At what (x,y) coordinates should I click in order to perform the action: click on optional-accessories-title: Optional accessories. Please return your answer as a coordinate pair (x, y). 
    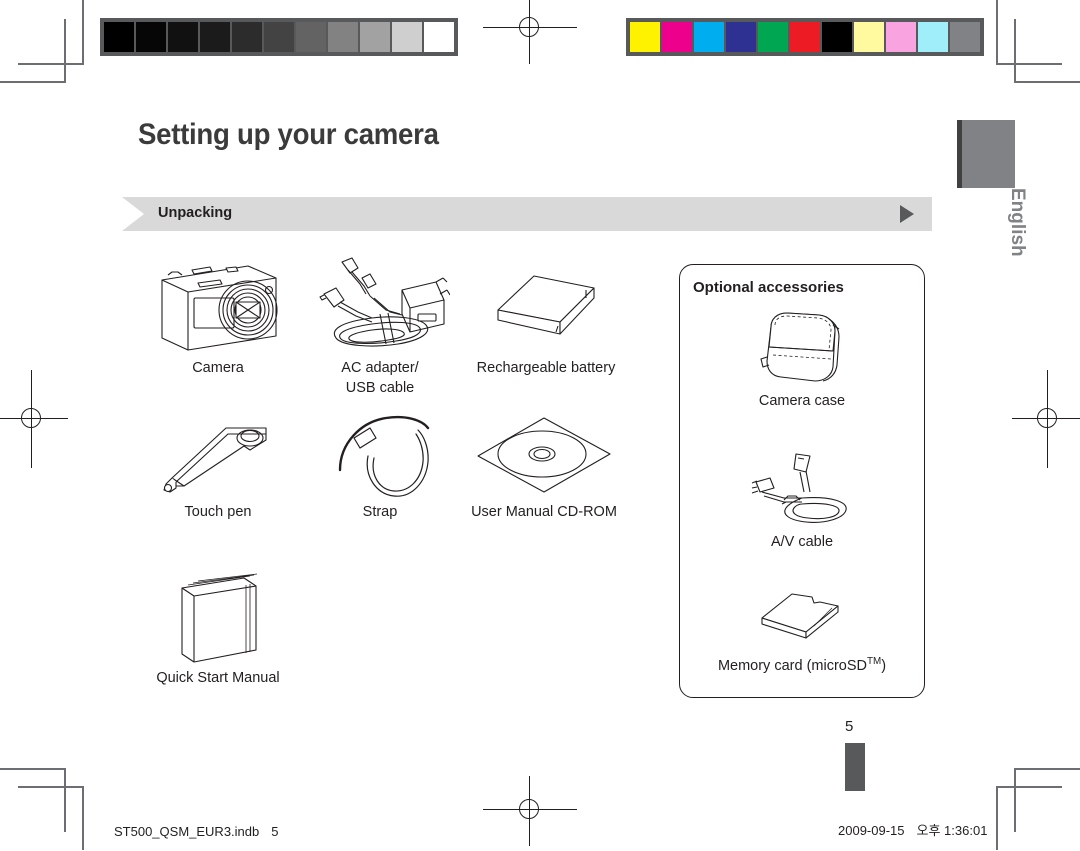
    Looking at the image, I should click on (768, 287).